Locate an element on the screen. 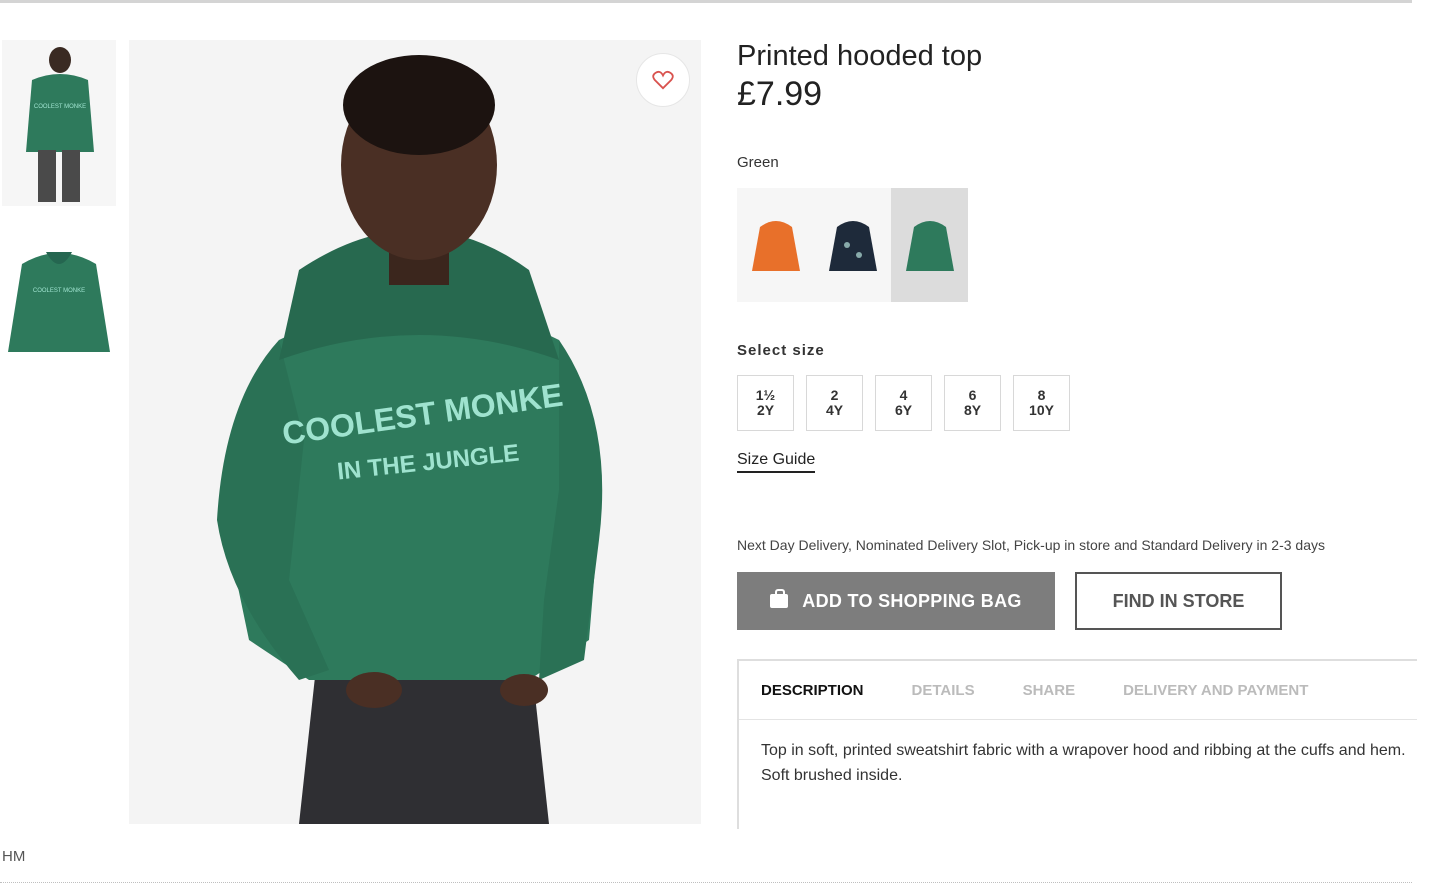  size-option-top: 8 is located at coordinates (1041, 395).